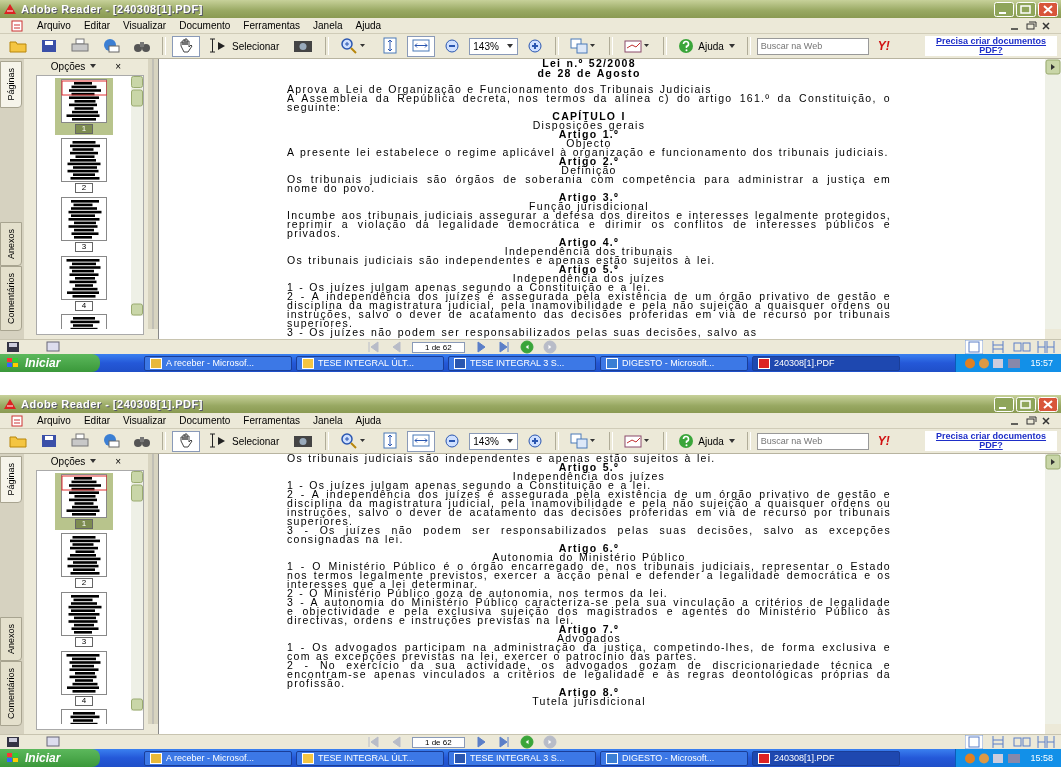  What do you see at coordinates (589, 251) in the screenshot?
I see `section-subtitle: Independência dos tribunais` at bounding box center [589, 251].